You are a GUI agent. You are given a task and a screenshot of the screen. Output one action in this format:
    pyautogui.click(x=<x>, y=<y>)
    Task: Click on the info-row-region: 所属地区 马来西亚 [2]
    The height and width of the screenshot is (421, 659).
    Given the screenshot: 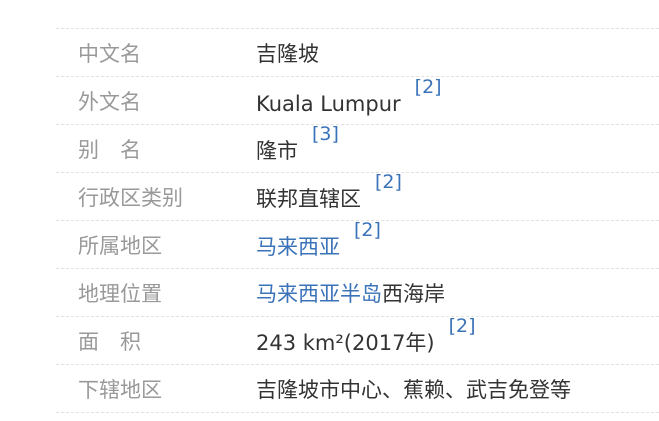 What is the action you would take?
    pyautogui.click(x=357, y=244)
    